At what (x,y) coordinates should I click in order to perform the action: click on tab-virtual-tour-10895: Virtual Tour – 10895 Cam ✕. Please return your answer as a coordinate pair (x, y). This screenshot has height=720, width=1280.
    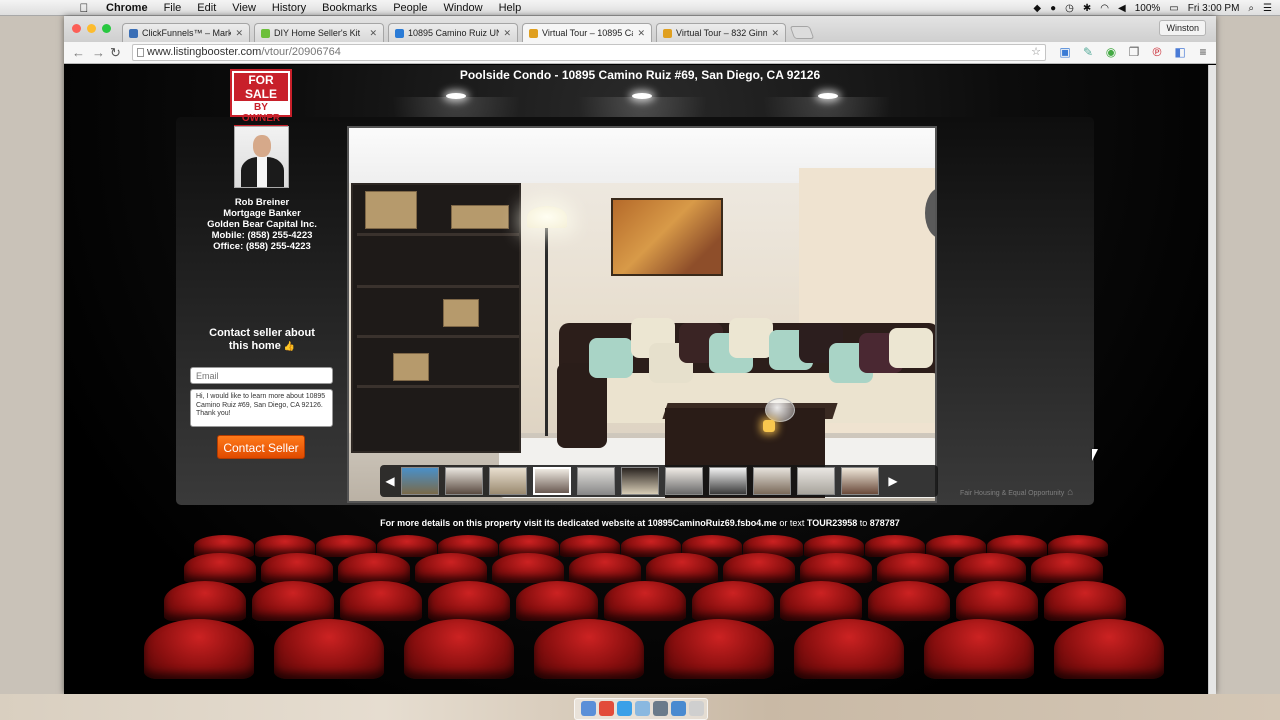
    Looking at the image, I should click on (587, 32).